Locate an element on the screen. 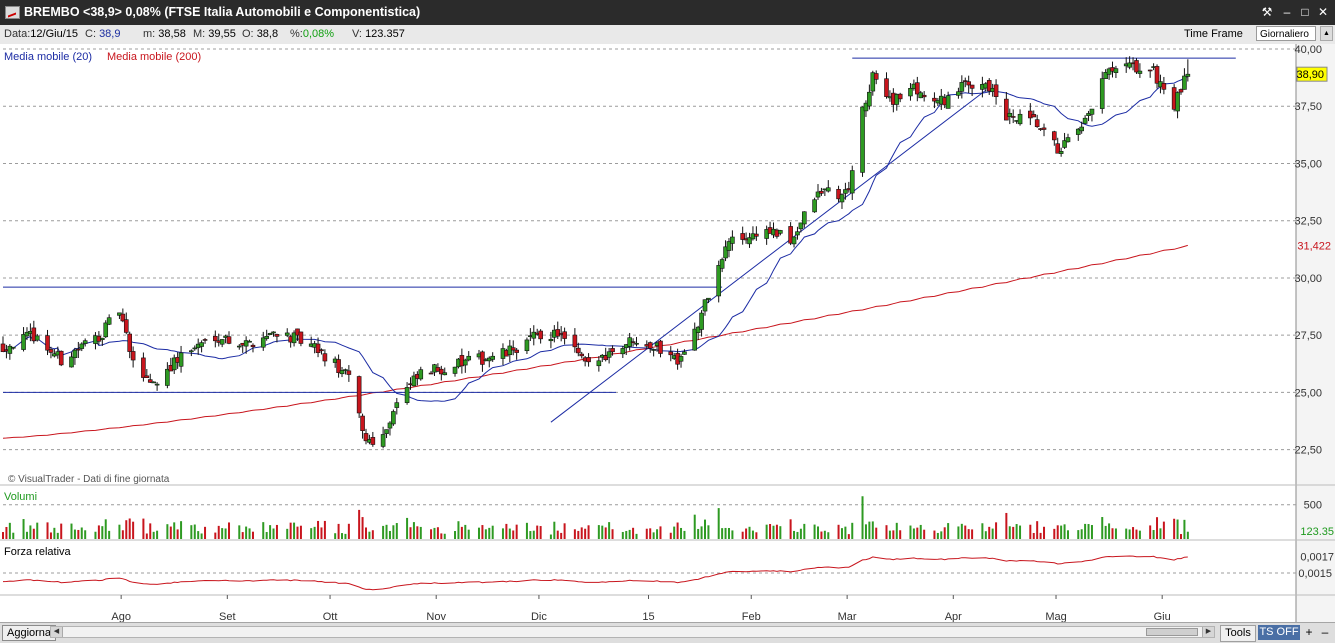 This screenshot has width=1335, height=643. x-tick-label: Giu is located at coordinates (1162, 616).